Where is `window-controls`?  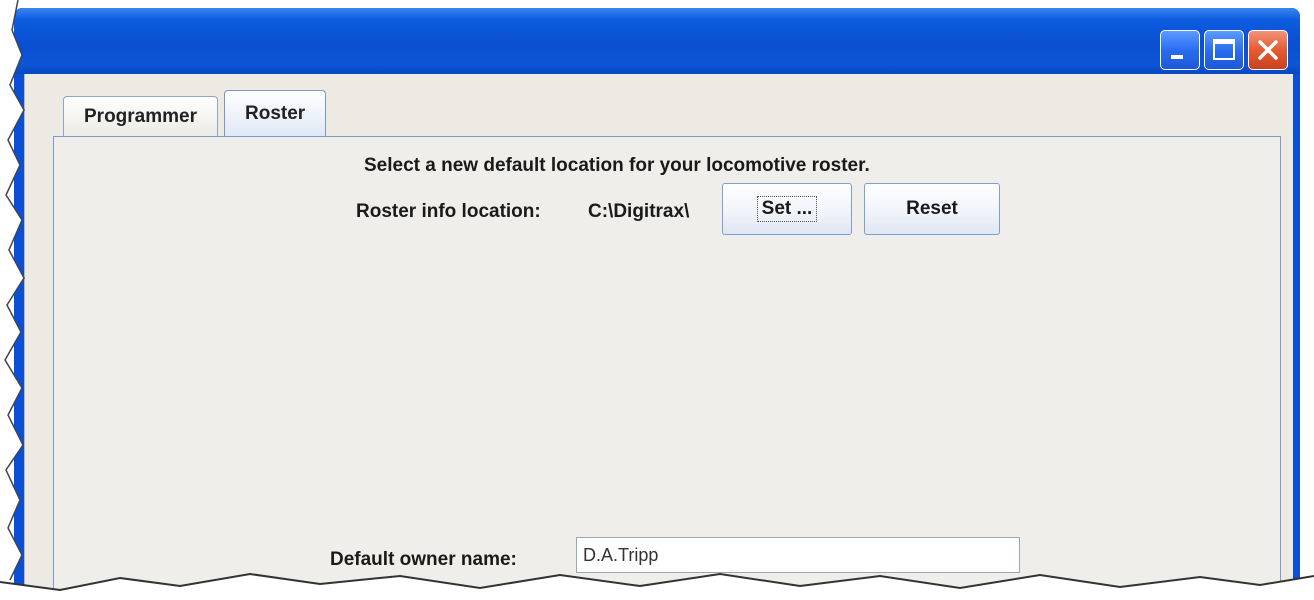
window-controls is located at coordinates (1224, 50).